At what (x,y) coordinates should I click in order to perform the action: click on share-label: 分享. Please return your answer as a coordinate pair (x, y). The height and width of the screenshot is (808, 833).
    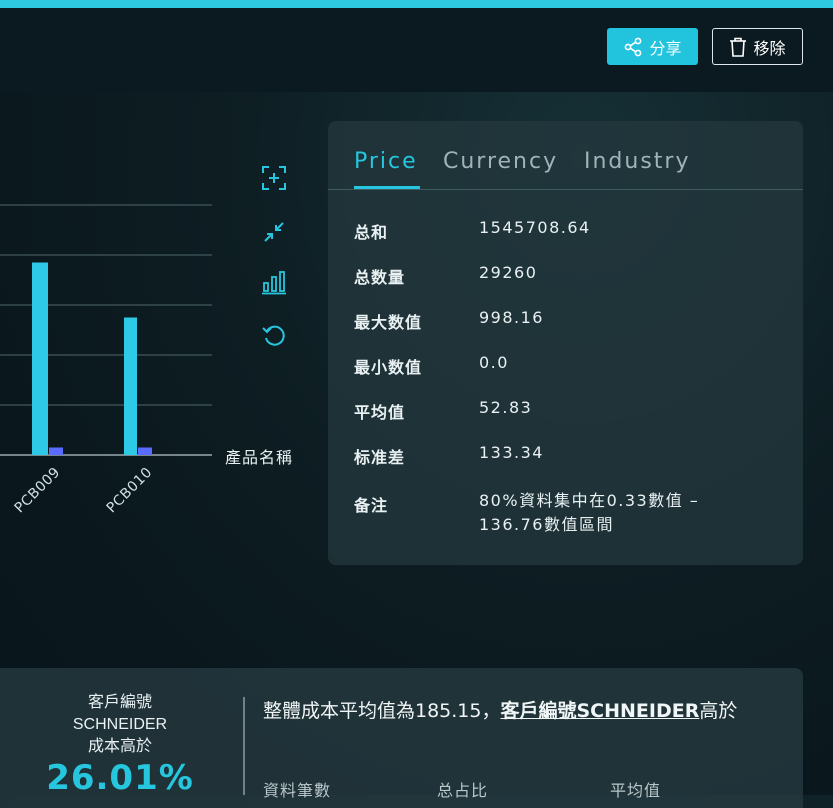
    Looking at the image, I should click on (665, 48).